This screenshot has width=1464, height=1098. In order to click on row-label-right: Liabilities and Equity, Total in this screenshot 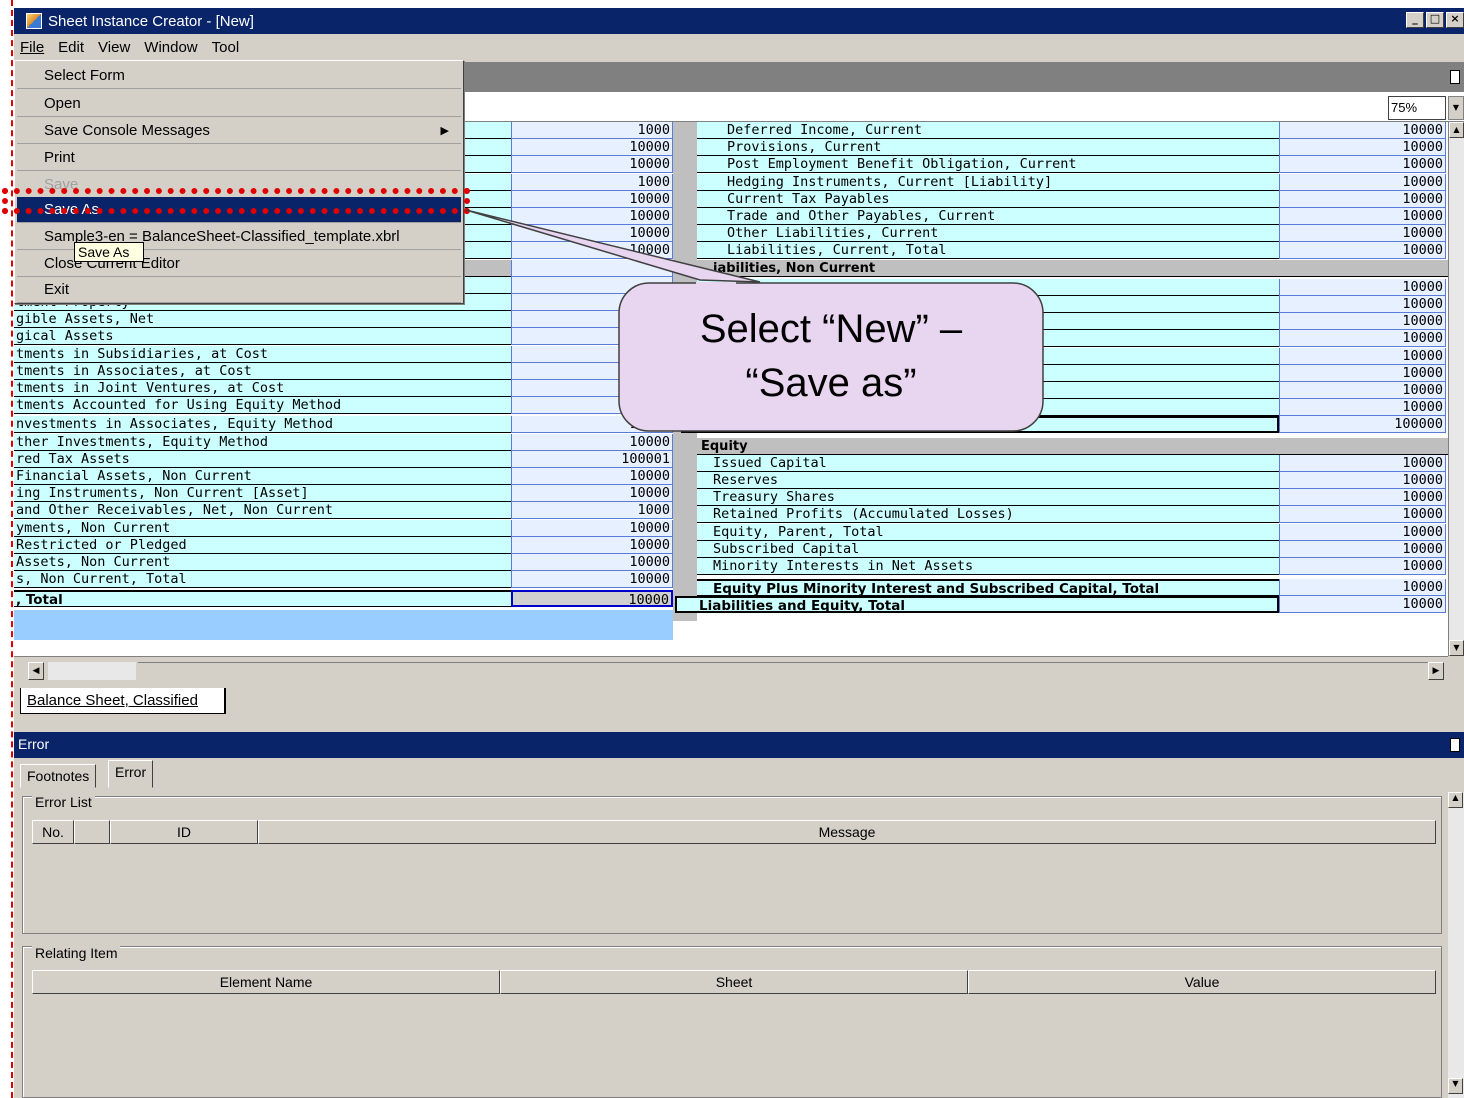, I will do `click(977, 605)`.